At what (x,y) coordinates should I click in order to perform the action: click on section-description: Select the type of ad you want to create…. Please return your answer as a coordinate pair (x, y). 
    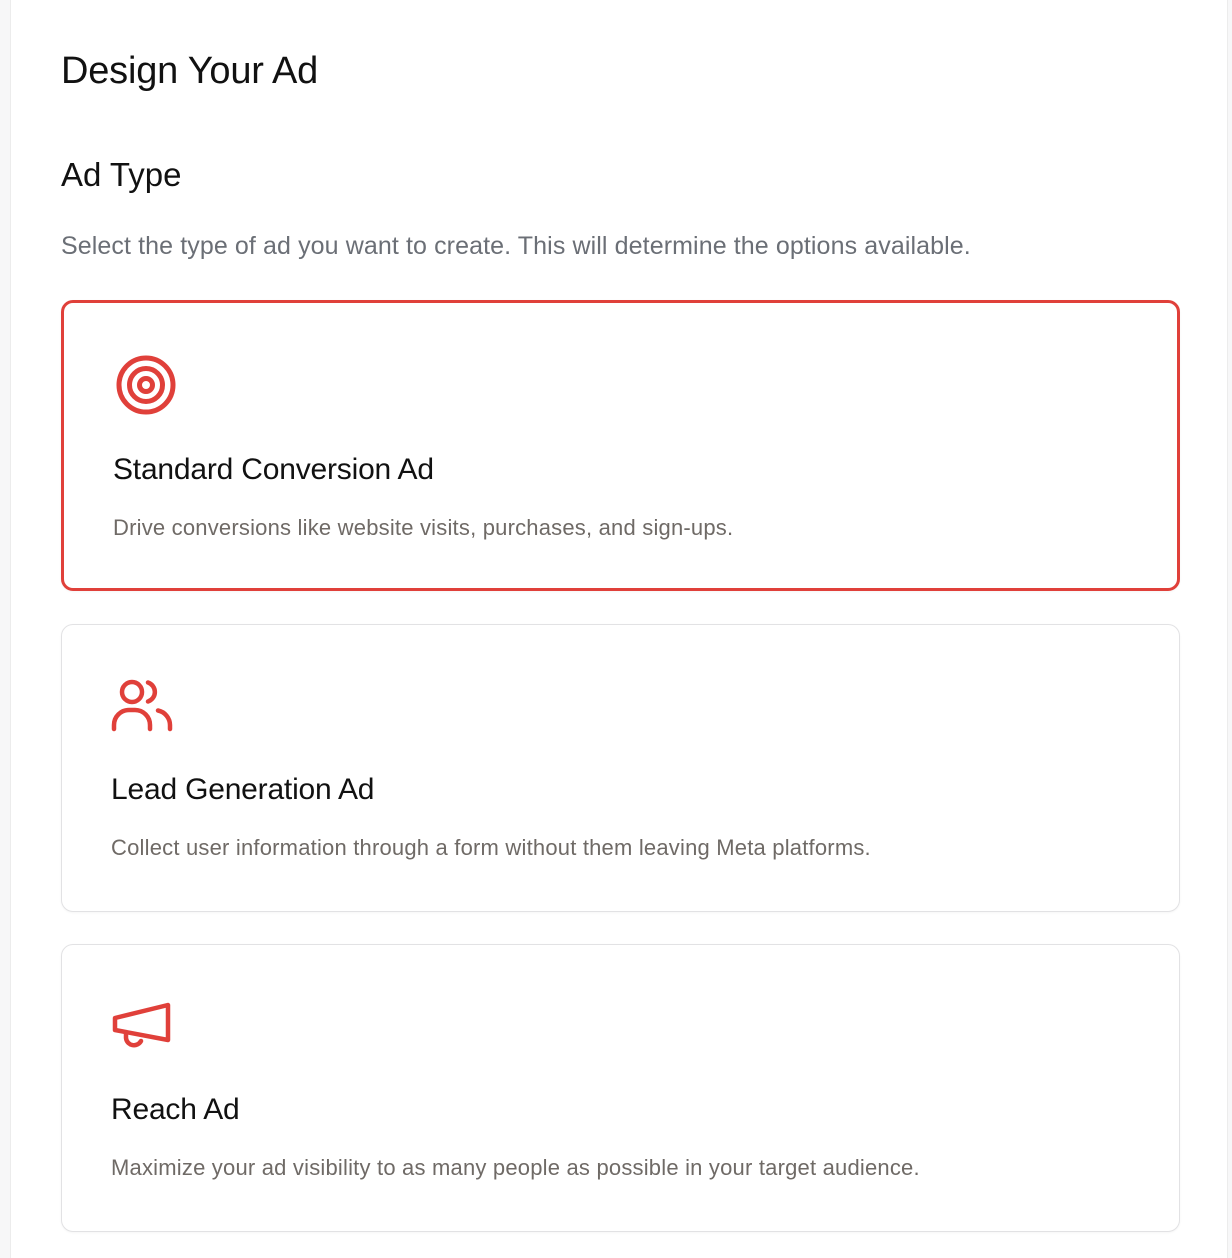
    Looking at the image, I should click on (516, 246).